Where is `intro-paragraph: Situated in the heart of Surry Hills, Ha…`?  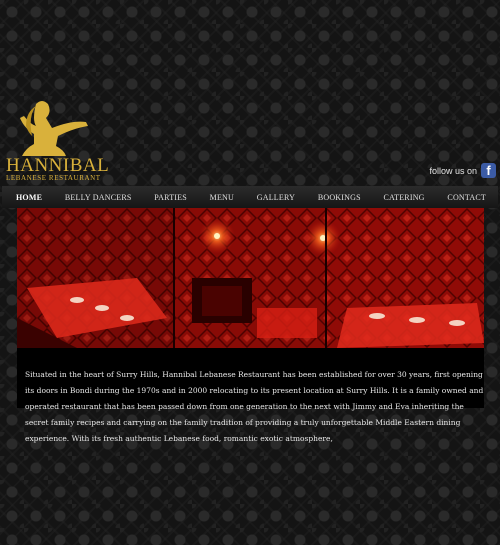
intro-paragraph: Situated in the heart of Surry Hills, Ha… is located at coordinates (254, 406).